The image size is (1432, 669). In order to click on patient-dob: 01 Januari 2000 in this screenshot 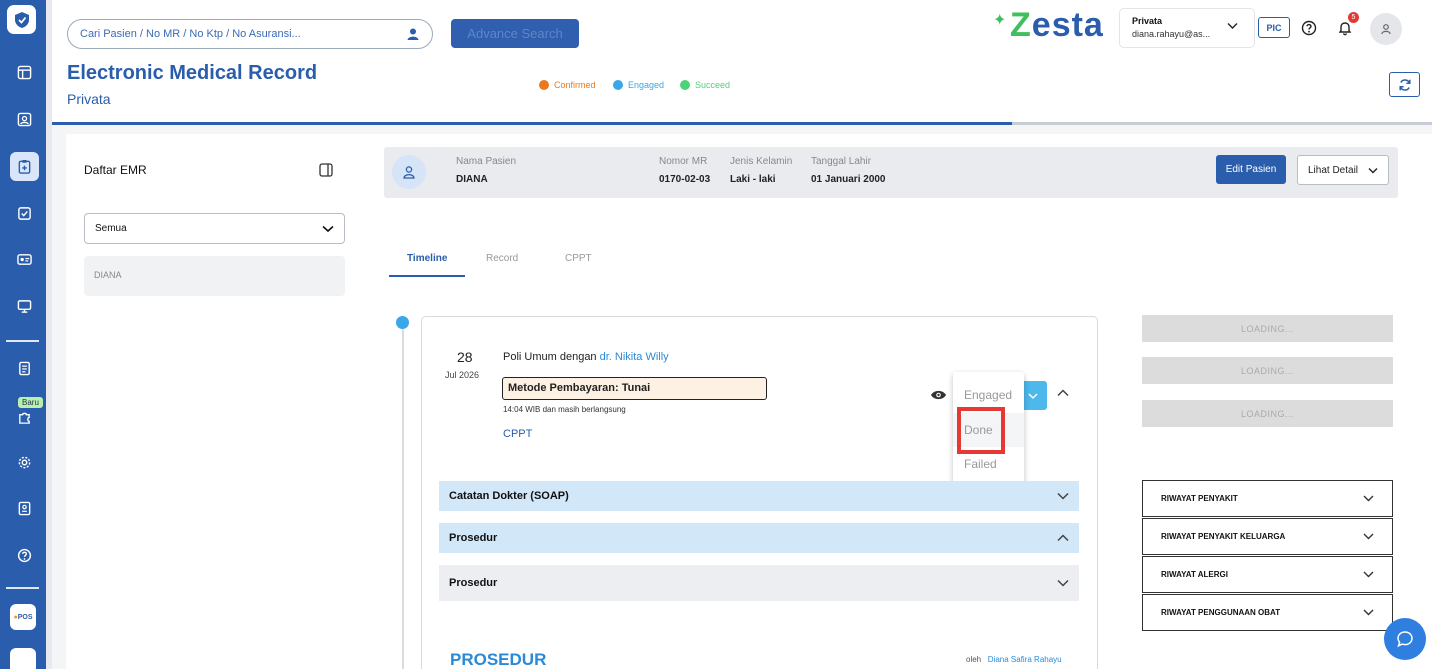, I will do `click(848, 179)`.